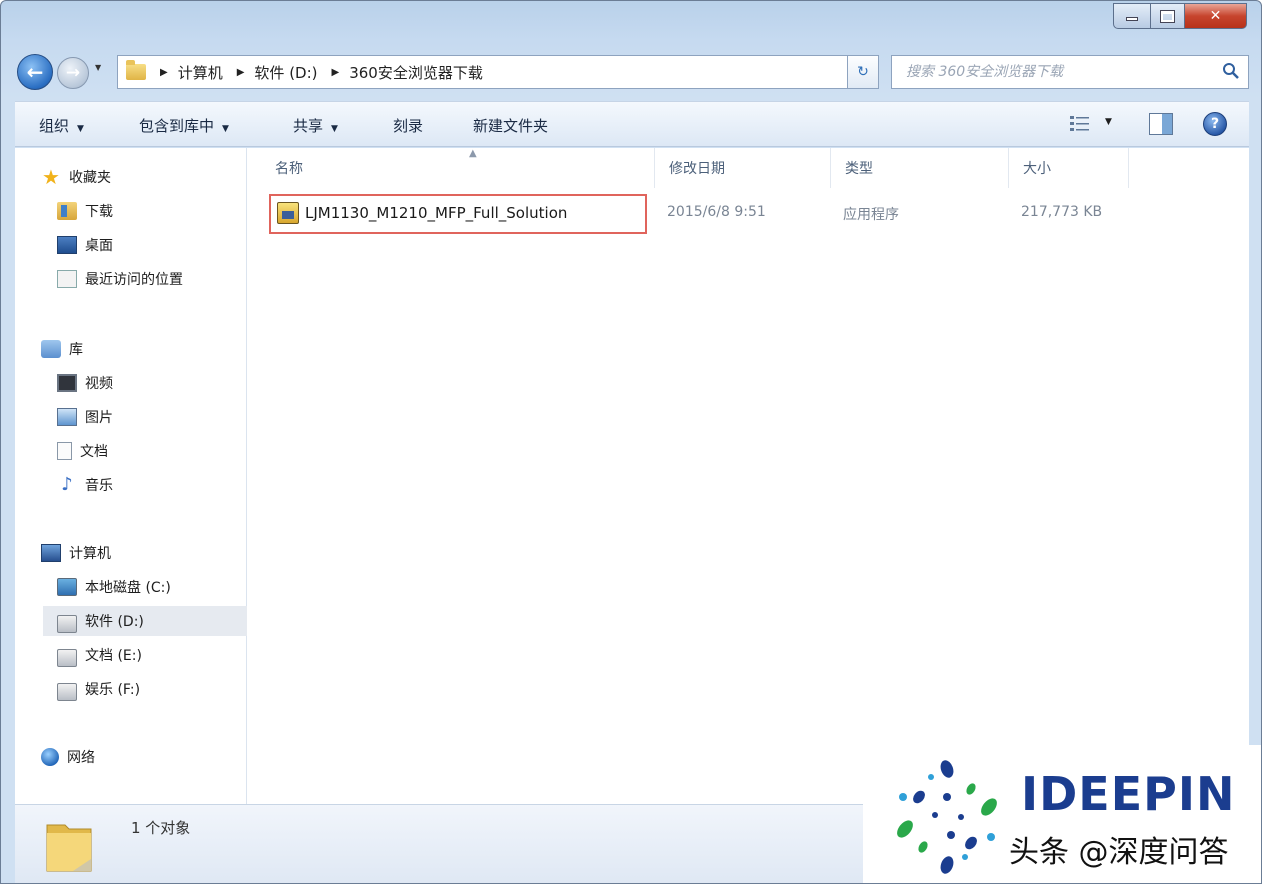 This screenshot has height=884, width=1262. What do you see at coordinates (161, 828) in the screenshot?
I see `item-count: 1 个对象` at bounding box center [161, 828].